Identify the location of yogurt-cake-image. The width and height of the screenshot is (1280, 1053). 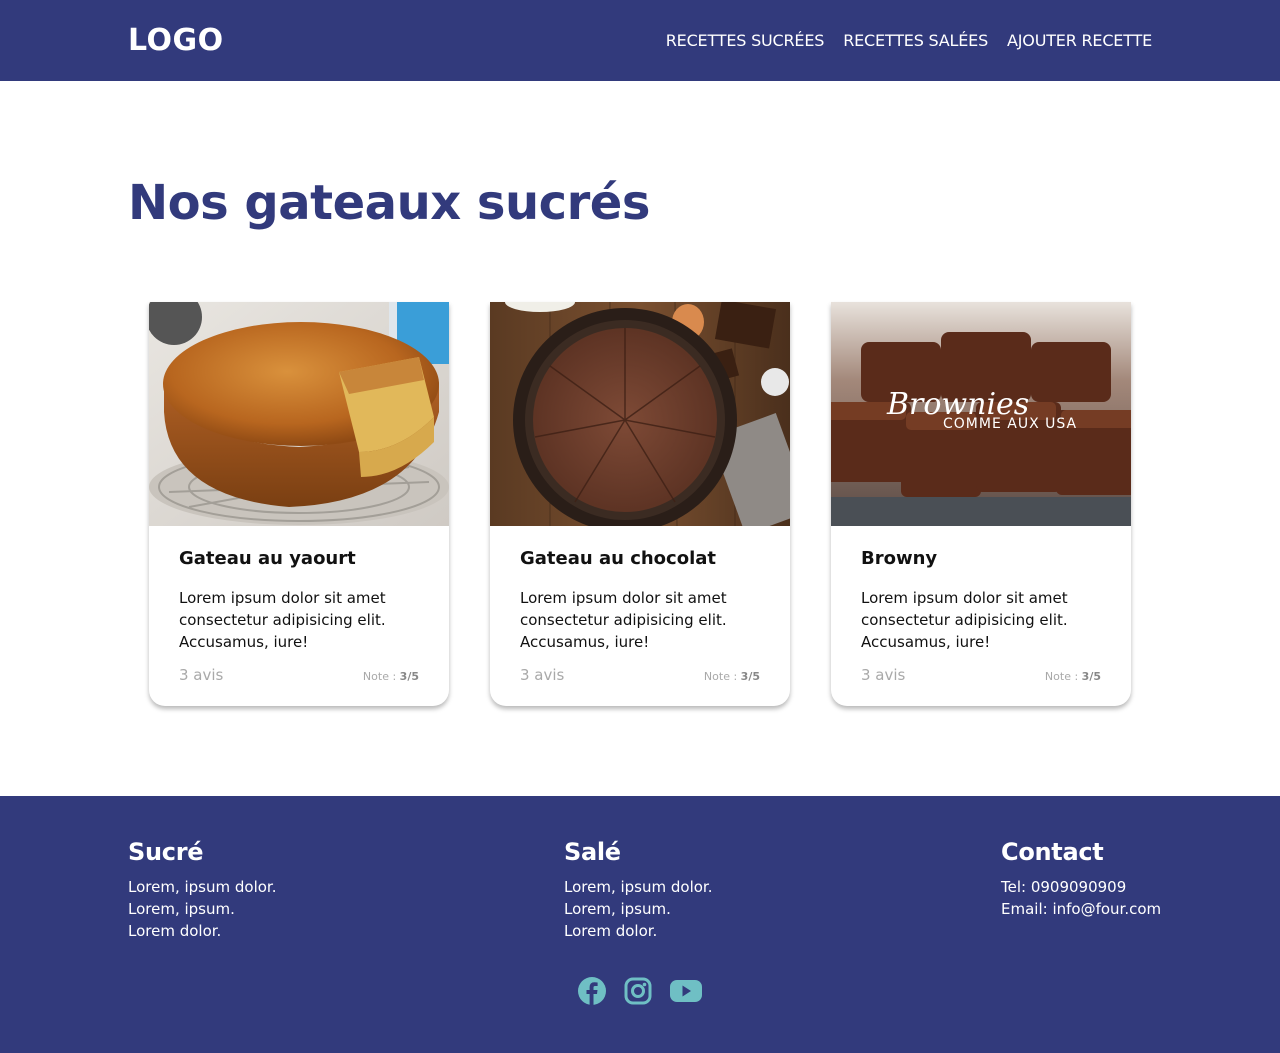
(299, 414).